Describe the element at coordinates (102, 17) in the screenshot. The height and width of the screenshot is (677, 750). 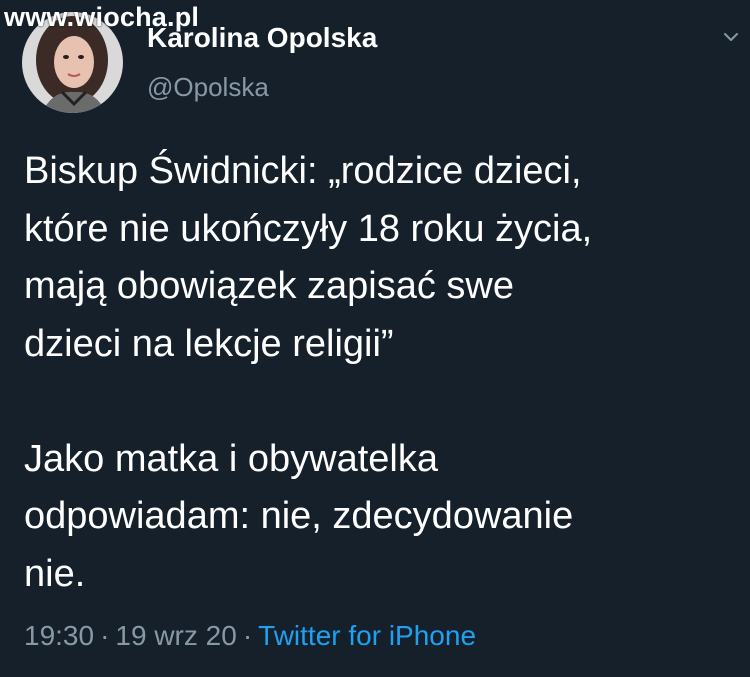
I see `watermark: www.wiocha.pl` at that location.